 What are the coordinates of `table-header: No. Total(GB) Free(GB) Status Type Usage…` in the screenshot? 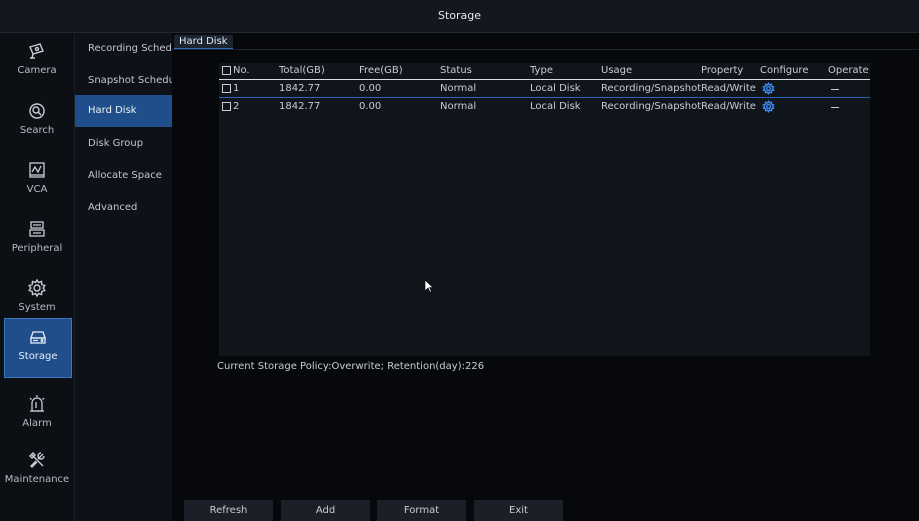 It's located at (544, 71).